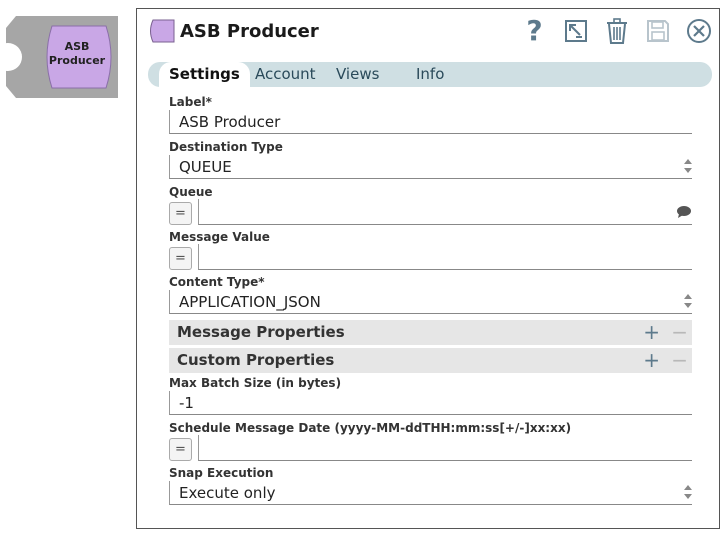  Describe the element at coordinates (186, 403) in the screenshot. I see `max-batch-size-value: -1` at that location.